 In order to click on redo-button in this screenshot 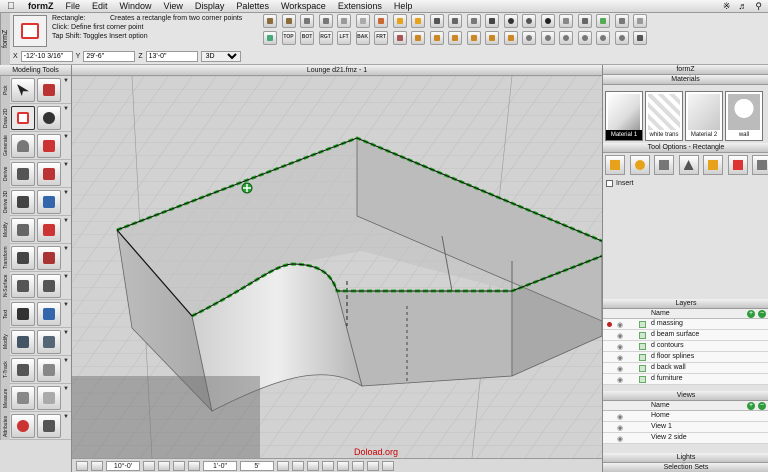, I will do `click(288, 21)`.